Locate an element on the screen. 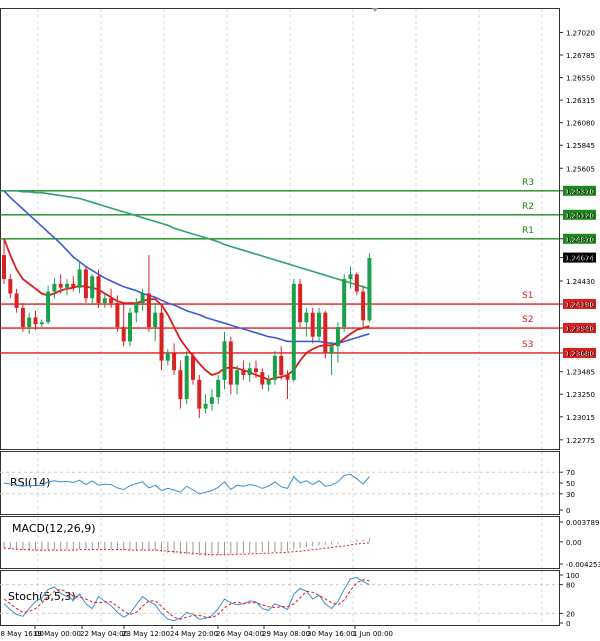 The image size is (600, 641). time-tick-label: 29 May 08:00 is located at coordinates (286, 634).